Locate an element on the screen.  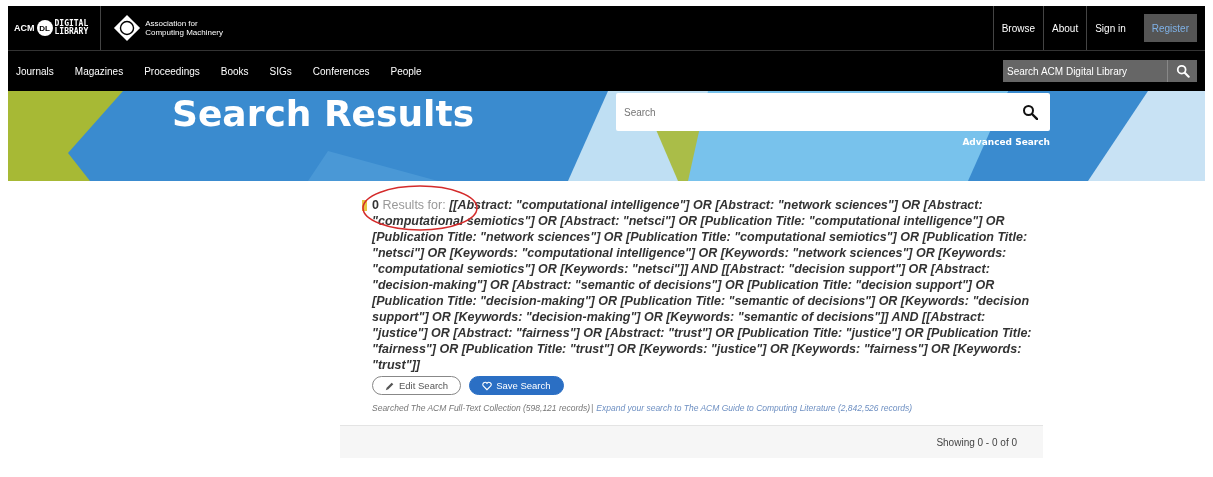
page-title: Search Results is located at coordinates (324, 114).